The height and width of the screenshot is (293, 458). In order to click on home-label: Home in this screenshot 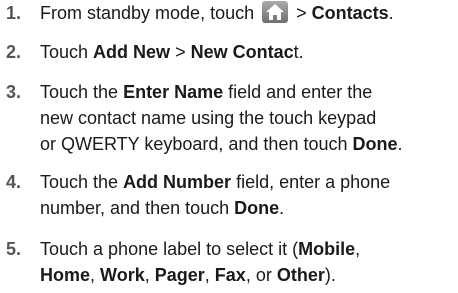, I will do `click(65, 275)`.